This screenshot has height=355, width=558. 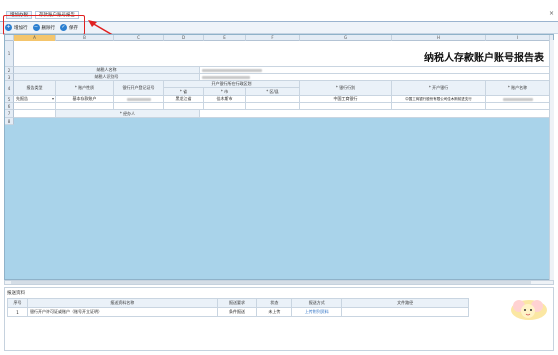 What do you see at coordinates (184, 99) in the screenshot?
I see `province-value: 黑龙江省` at bounding box center [184, 99].